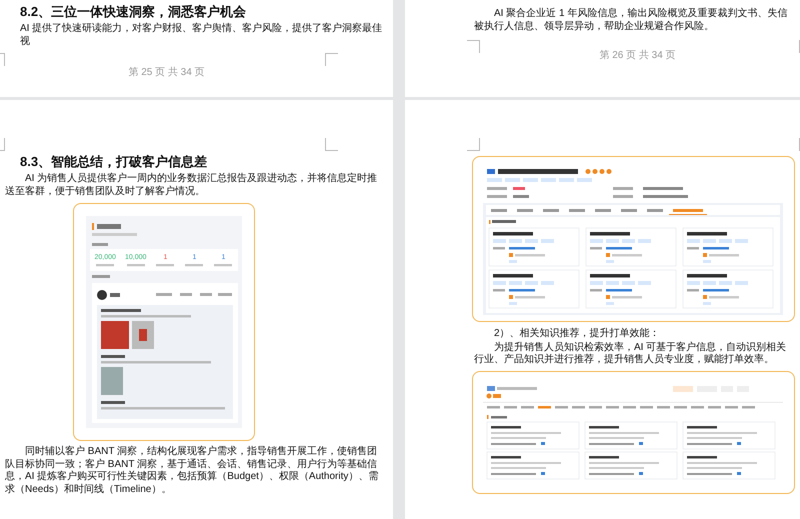 Image resolution: width=800 pixels, height=519 pixels. I want to click on paragraph: AI 提供了快速研读能力，对客户财报、客户舆情、客户风险，提供了客户洞察最佳视, so click(201, 35).